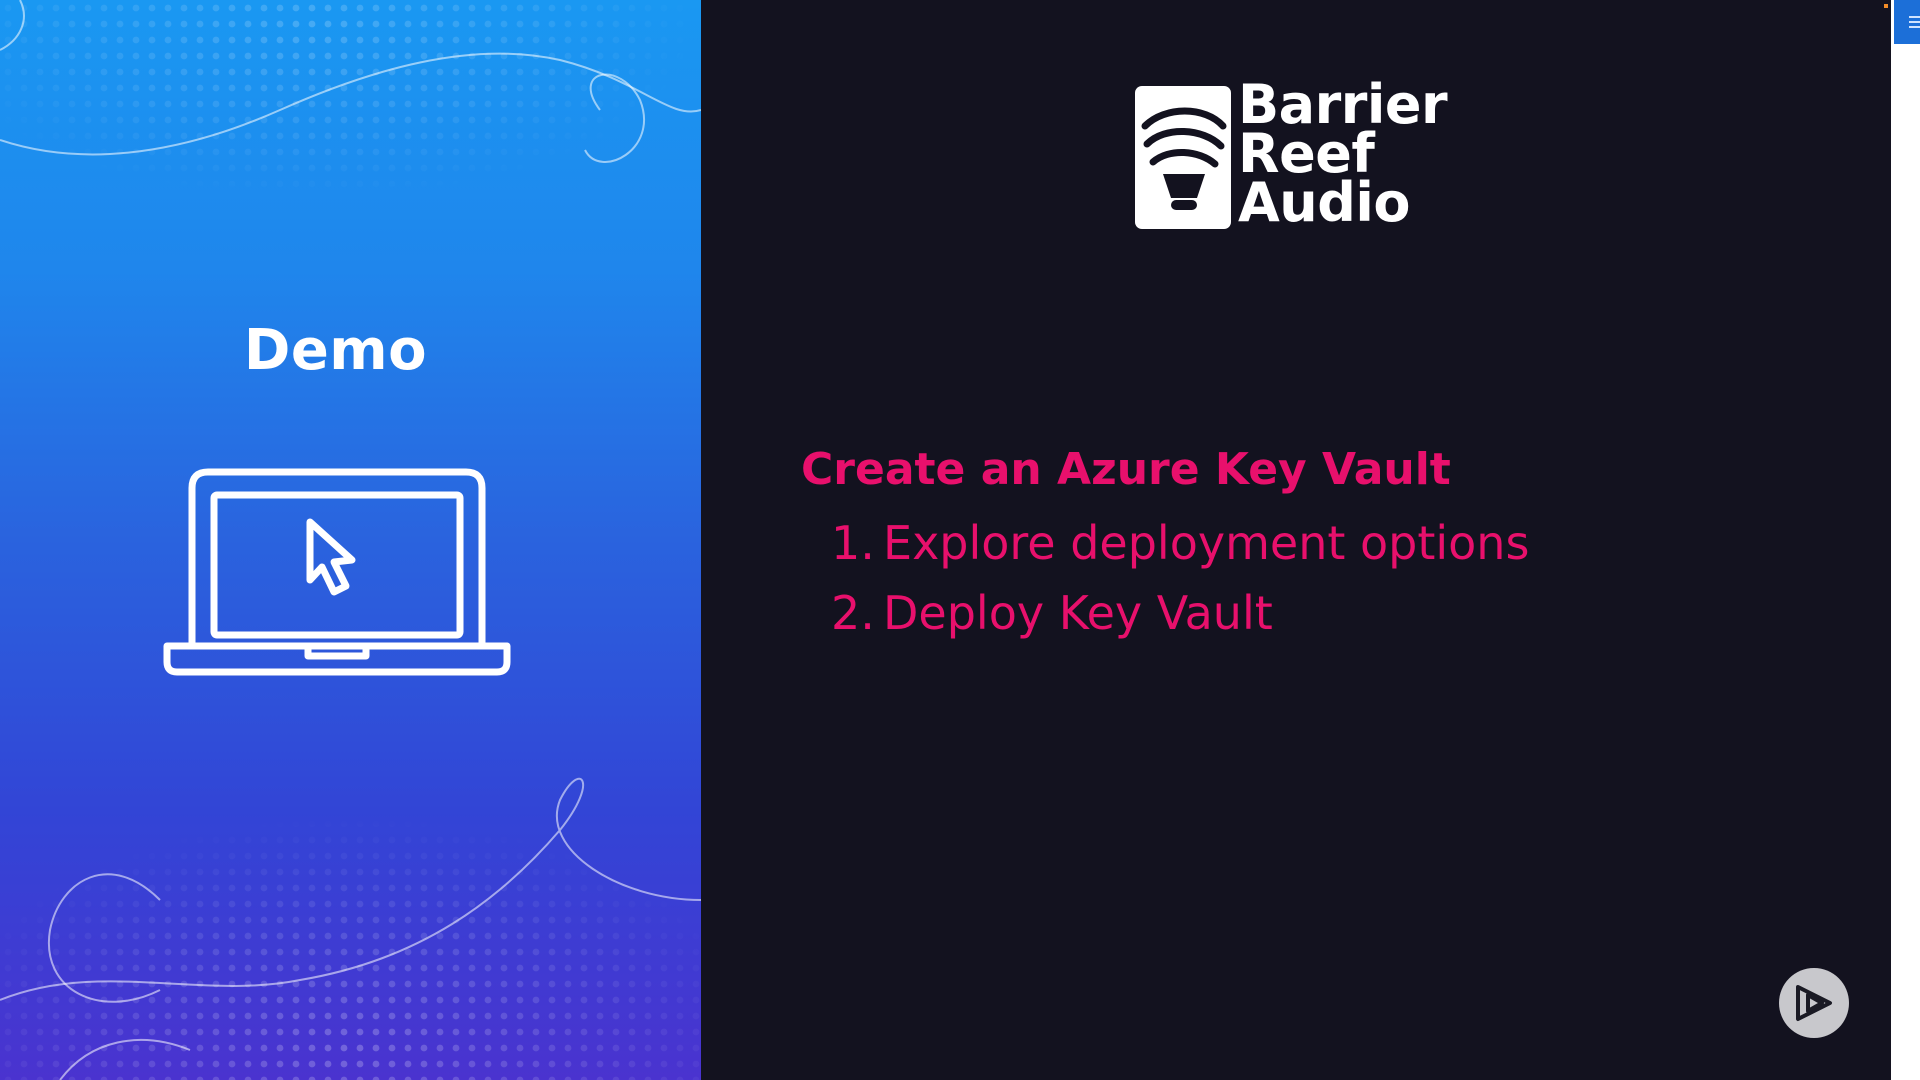 The width and height of the screenshot is (1920, 1080). What do you see at coordinates (1126, 469) in the screenshot?
I see `agenda-heading: Create an Azure Key Vault` at bounding box center [1126, 469].